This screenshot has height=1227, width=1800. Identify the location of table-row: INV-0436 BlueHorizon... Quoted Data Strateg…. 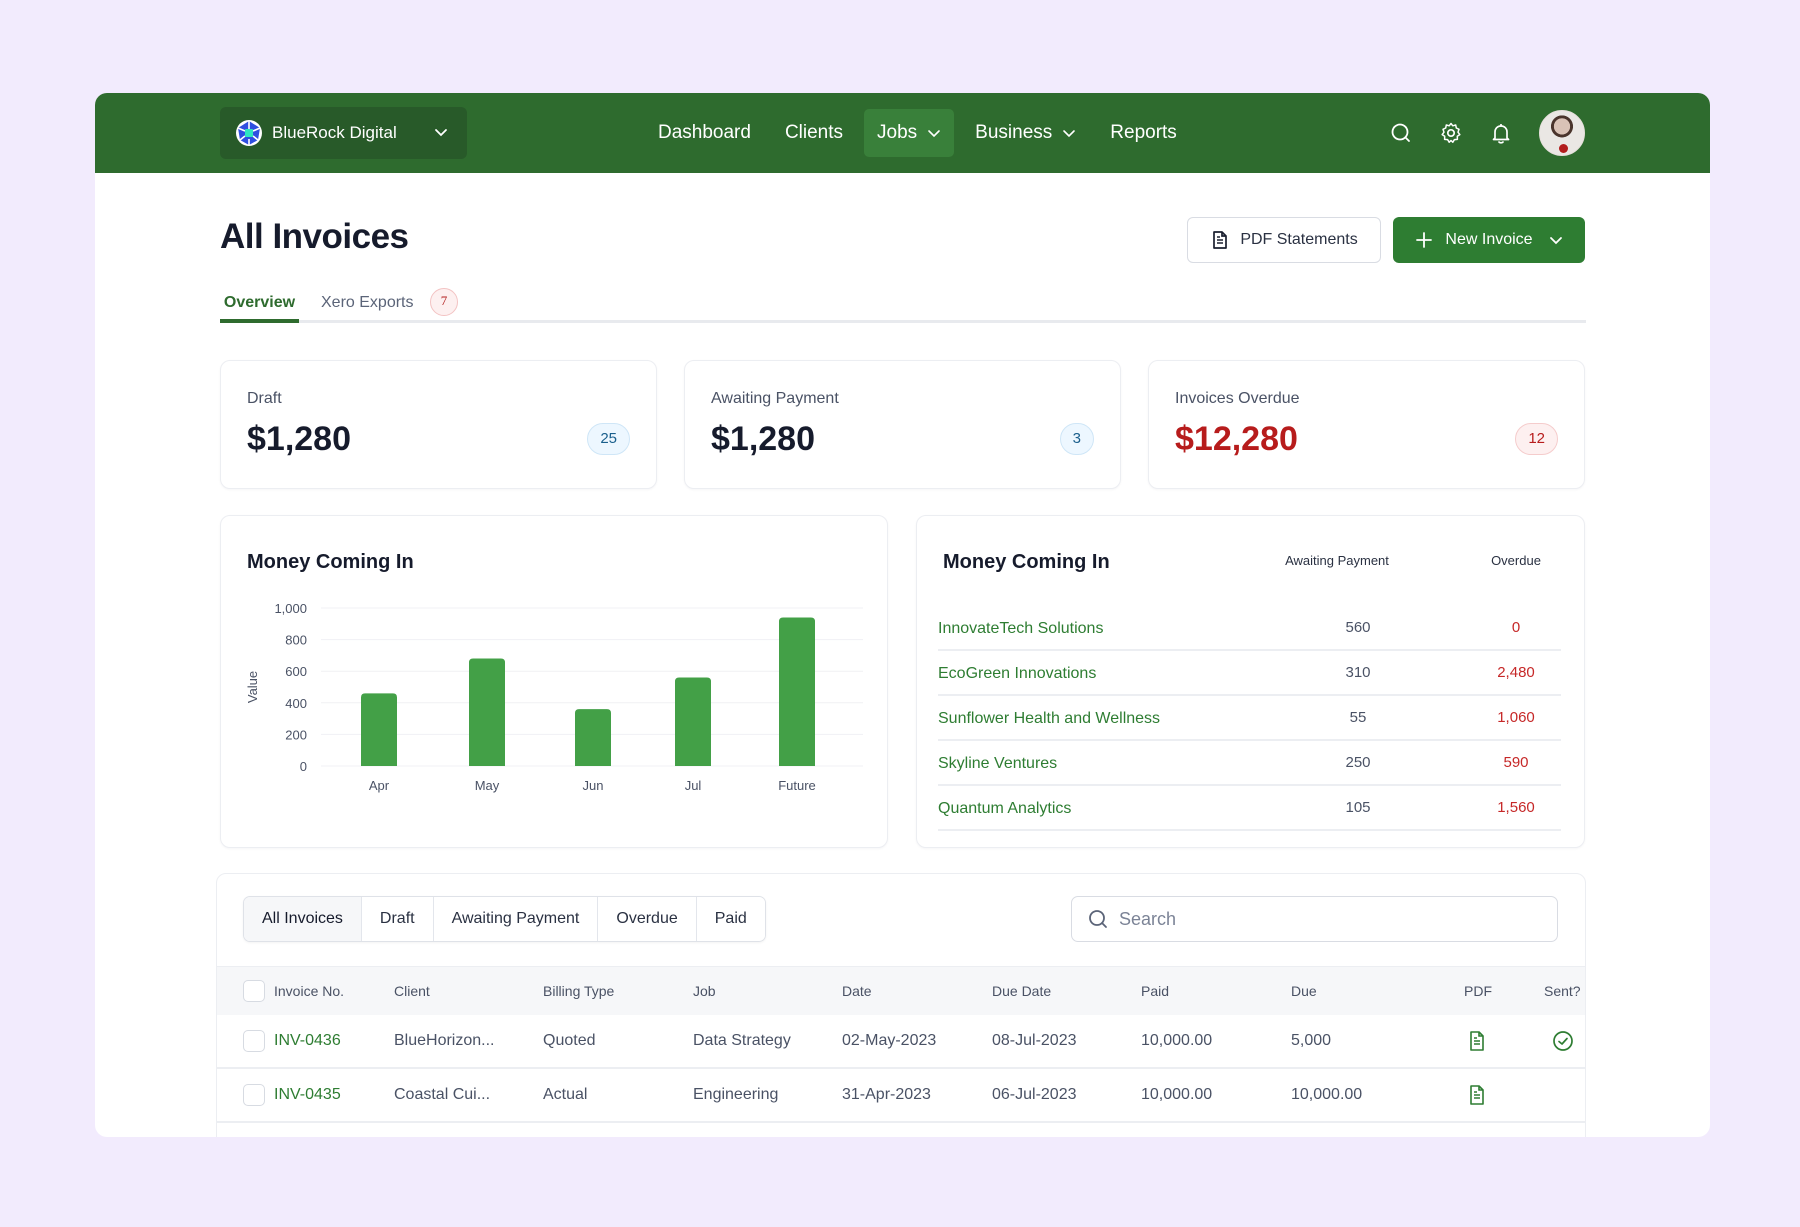
(901, 1042).